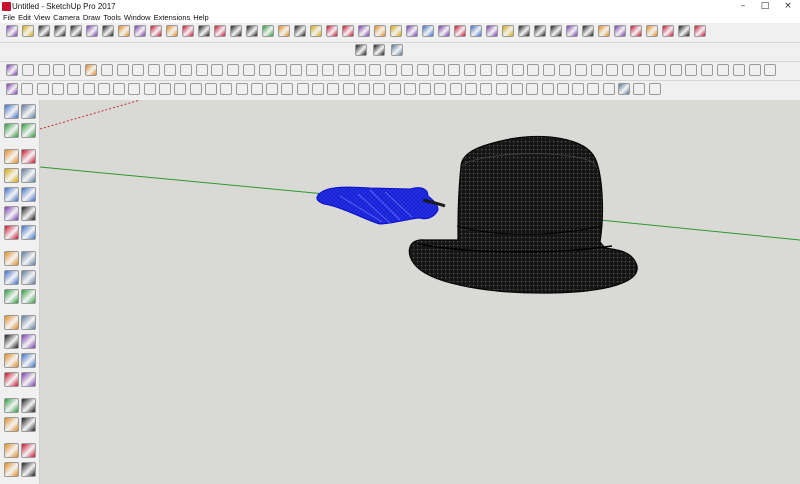 The width and height of the screenshot is (800, 484). Describe the element at coordinates (379, 50) in the screenshot. I see `extension-warehouse-icon` at that location.